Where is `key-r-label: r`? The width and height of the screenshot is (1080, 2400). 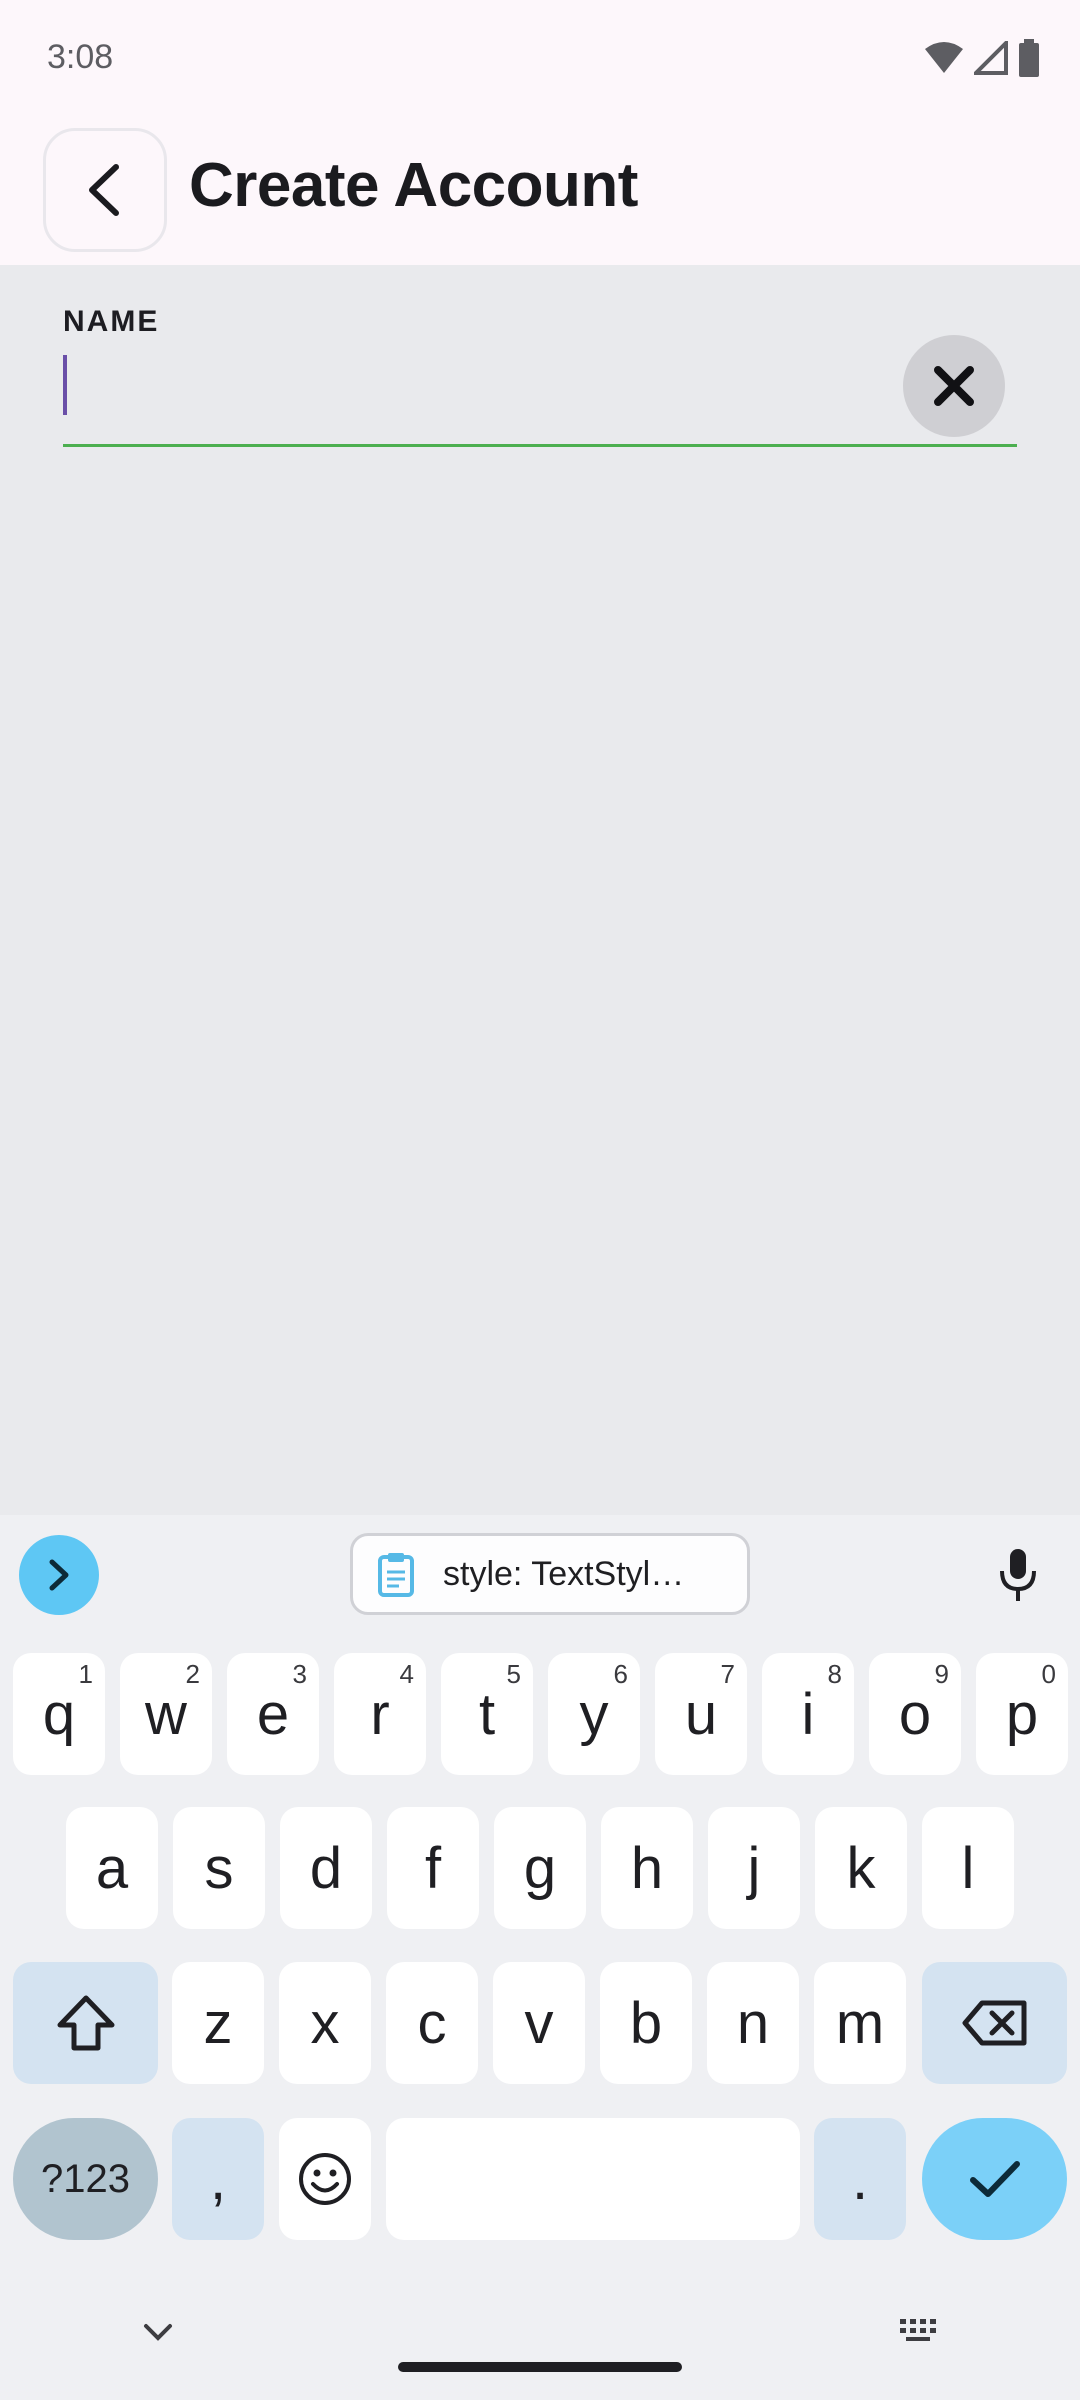 key-r-label: r is located at coordinates (380, 1714).